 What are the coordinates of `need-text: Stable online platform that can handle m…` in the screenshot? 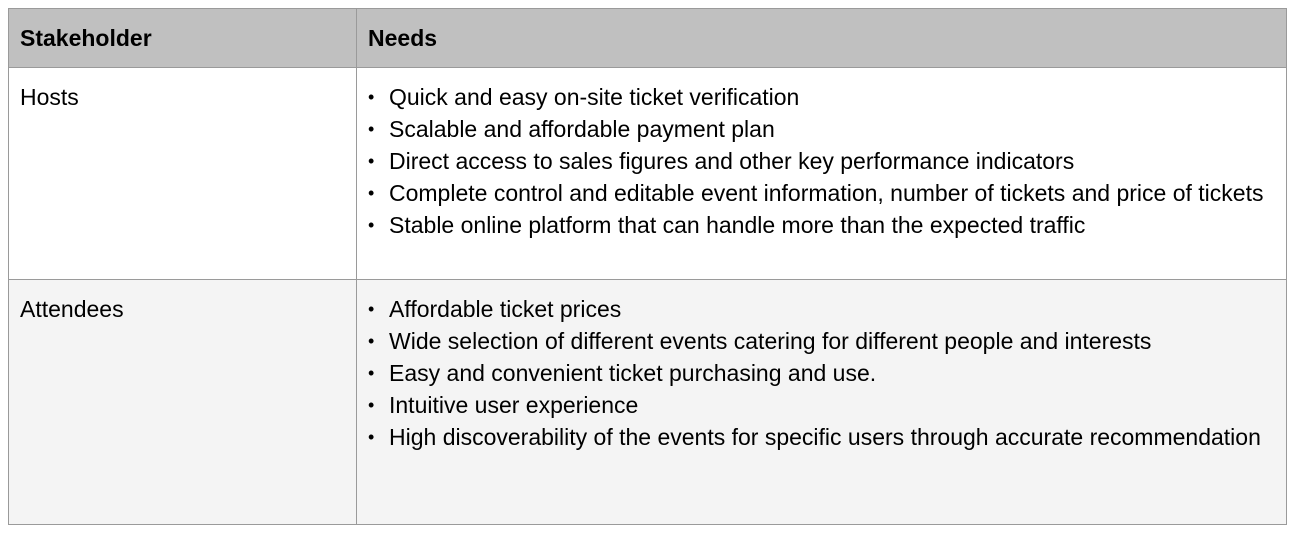 It's located at (737, 225).